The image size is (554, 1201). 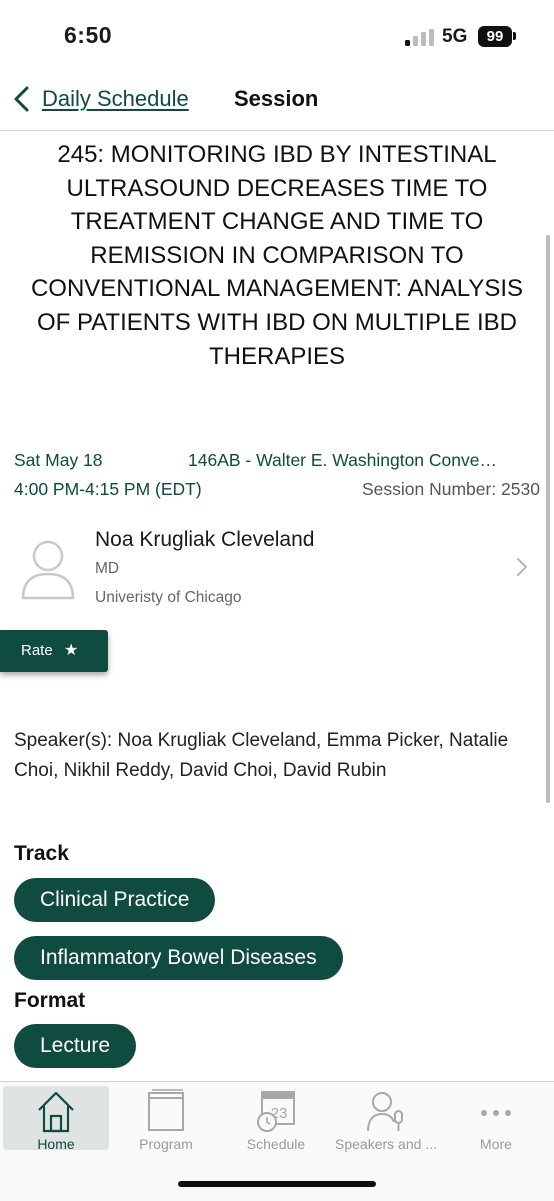 What do you see at coordinates (54, 651) in the screenshot?
I see `rate-button: Rate ★` at bounding box center [54, 651].